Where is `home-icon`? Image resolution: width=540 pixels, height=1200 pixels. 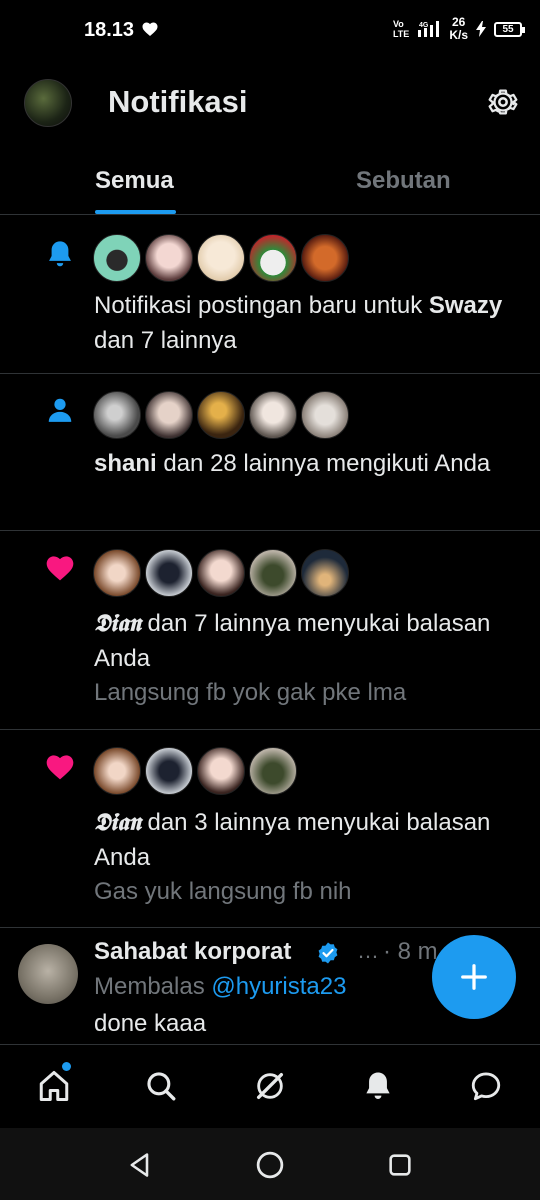 home-icon is located at coordinates (54, 1086).